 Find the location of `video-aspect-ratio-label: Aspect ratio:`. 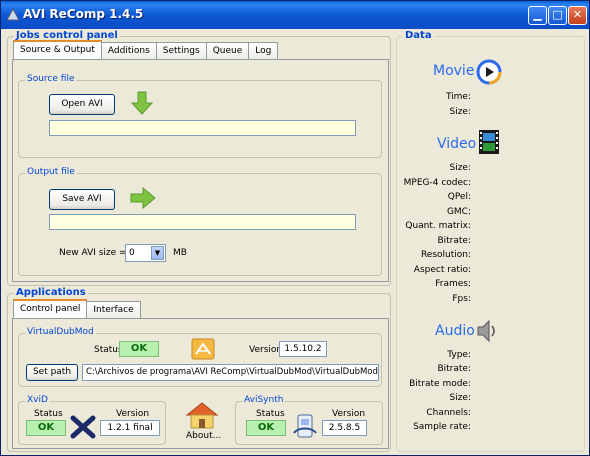

video-aspect-ratio-label: Aspect ratio: is located at coordinates (442, 270).